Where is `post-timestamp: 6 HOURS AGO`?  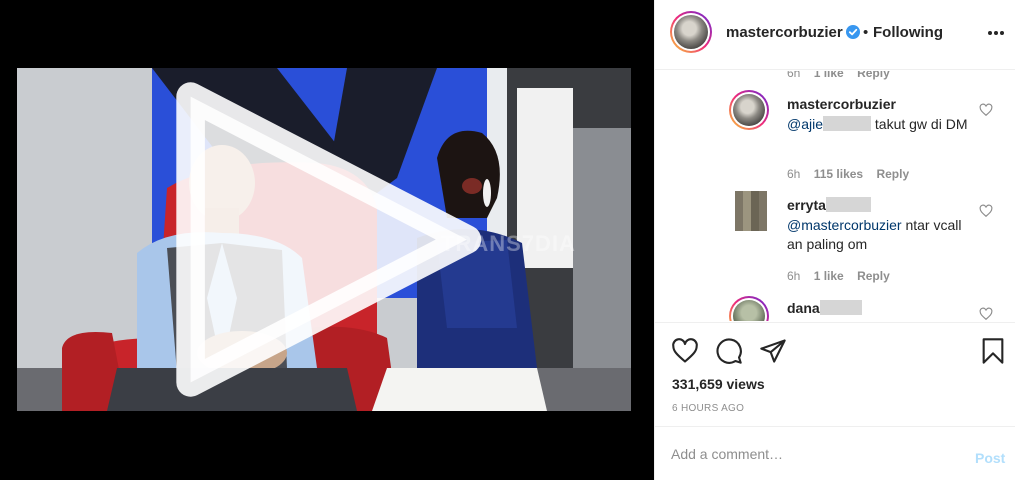 post-timestamp: 6 HOURS AGO is located at coordinates (708, 408).